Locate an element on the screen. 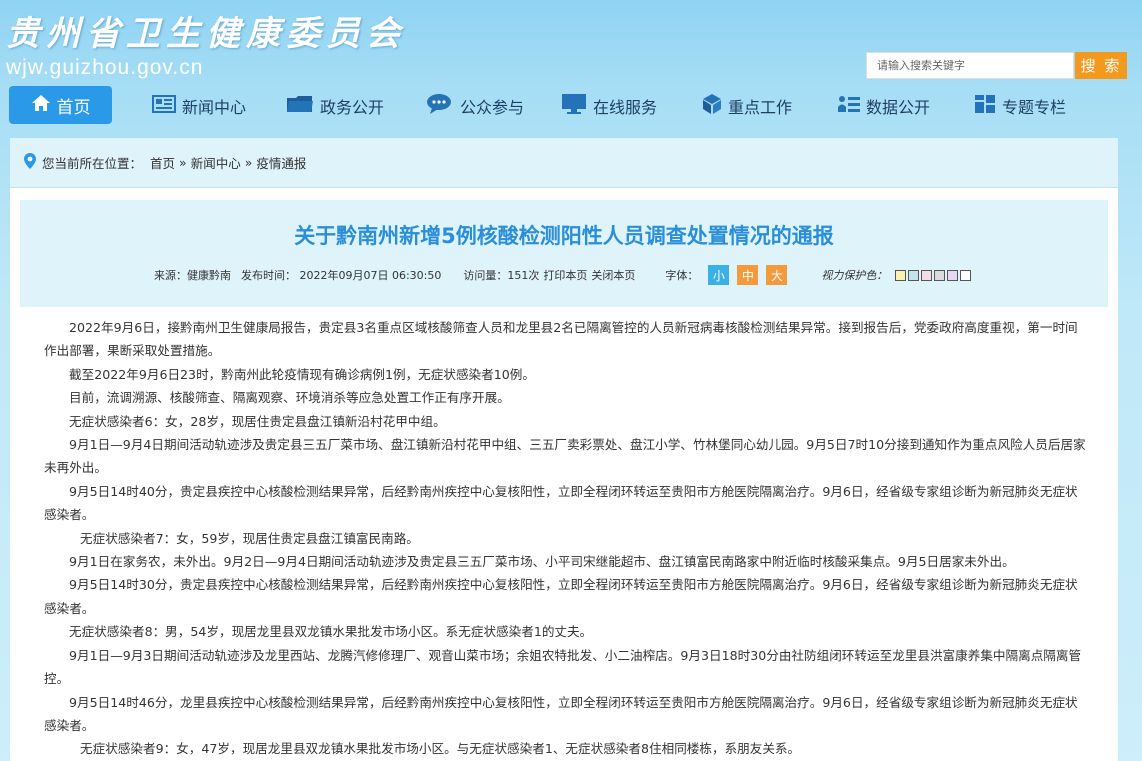 The height and width of the screenshot is (761, 1142). breadcrumb: 您当前所在位置： 首页 » 新闻中心 » 疫情通报 is located at coordinates (564, 163).